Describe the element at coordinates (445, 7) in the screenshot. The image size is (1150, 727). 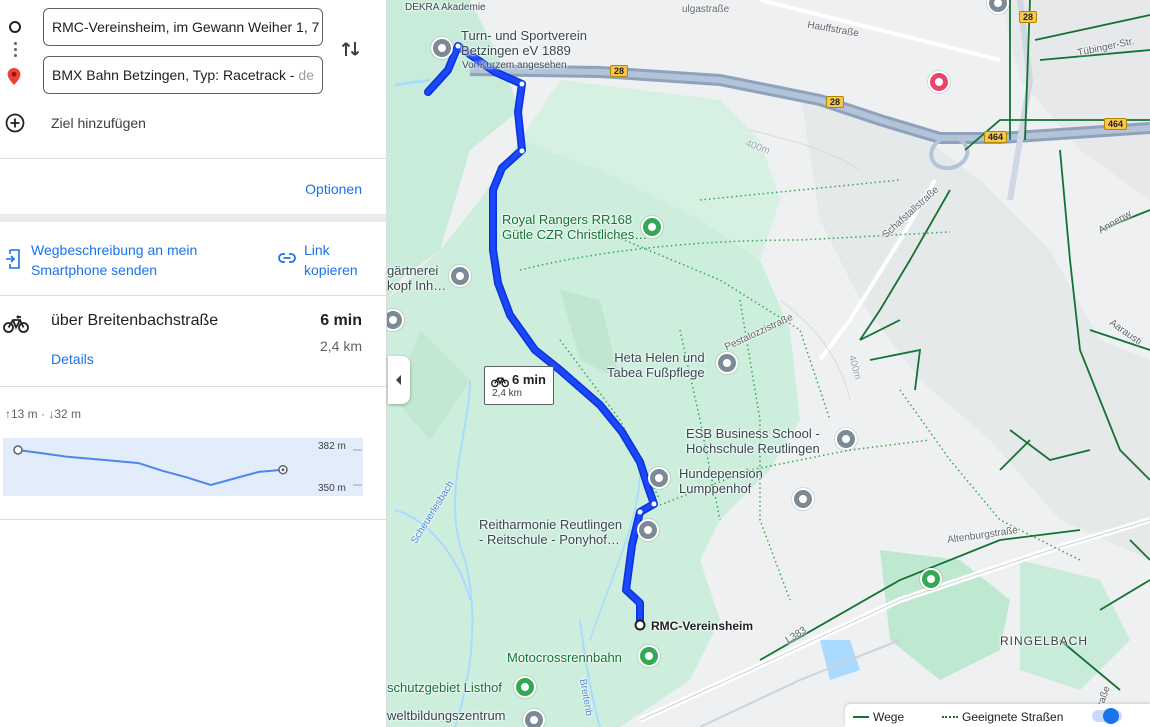
I see `map-label-dekra: DEKRA Akademie` at that location.